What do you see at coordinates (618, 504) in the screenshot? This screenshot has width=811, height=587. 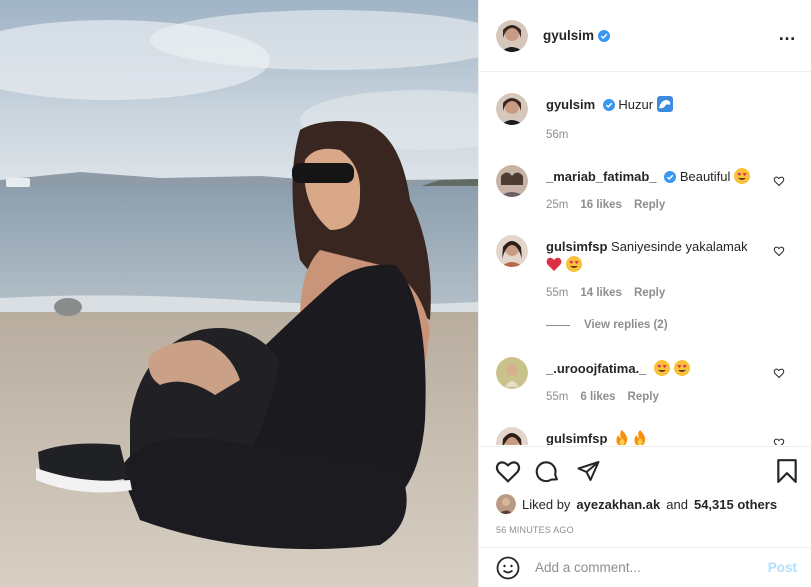 I see `liker-username: ayezakhan.ak` at bounding box center [618, 504].